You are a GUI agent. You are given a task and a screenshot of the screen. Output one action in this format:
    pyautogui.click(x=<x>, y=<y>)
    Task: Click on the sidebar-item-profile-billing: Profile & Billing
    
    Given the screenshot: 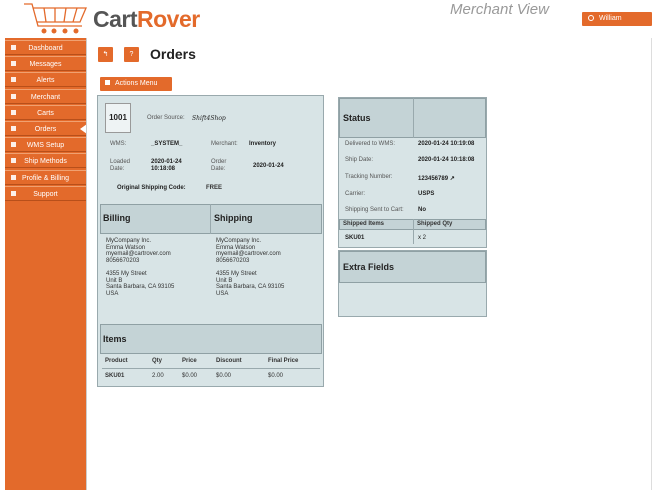 What is the action you would take?
    pyautogui.click(x=45, y=177)
    